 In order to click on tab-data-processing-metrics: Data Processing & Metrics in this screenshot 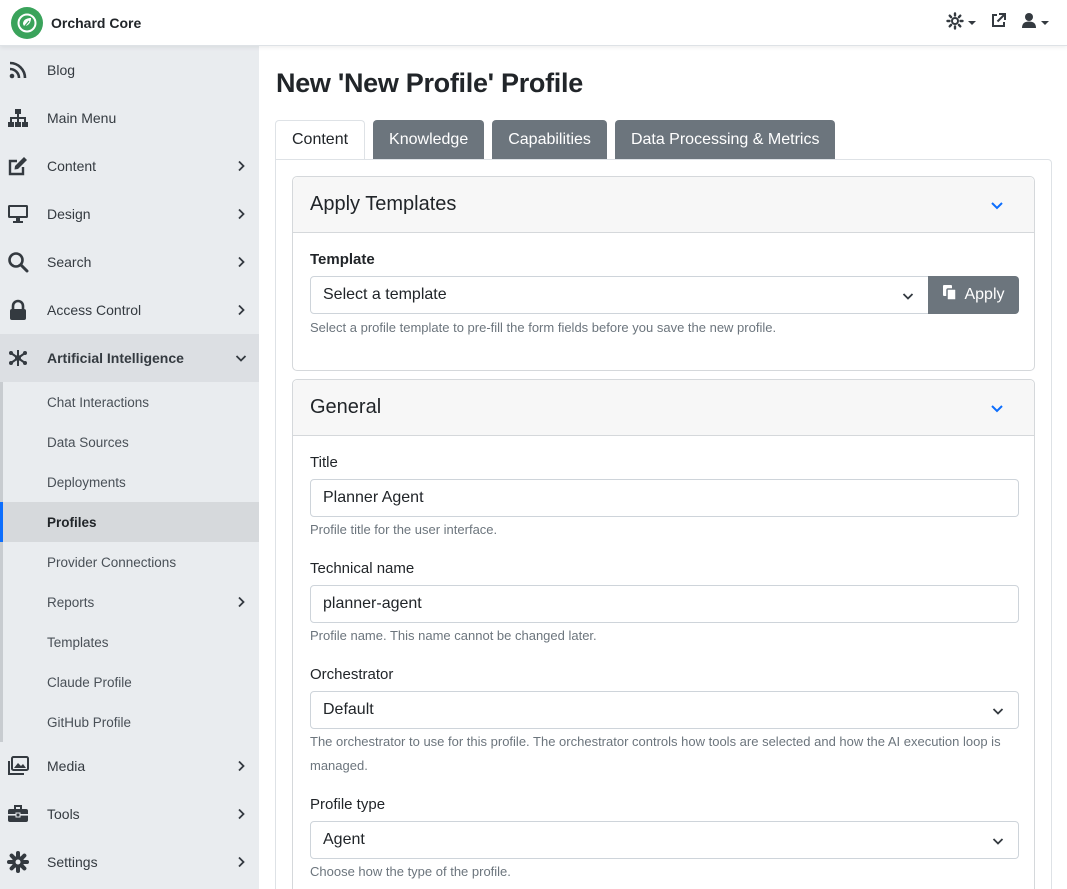, I will do `click(725, 140)`.